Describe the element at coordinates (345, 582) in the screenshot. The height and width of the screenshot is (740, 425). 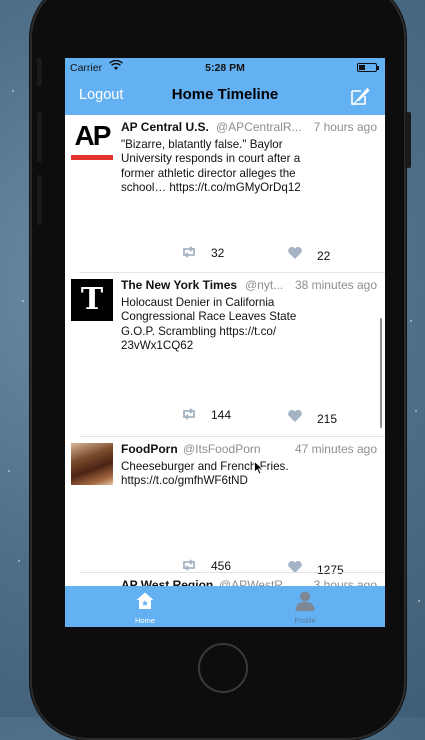
I see `tweet-timestamp: 3 hours ago` at that location.